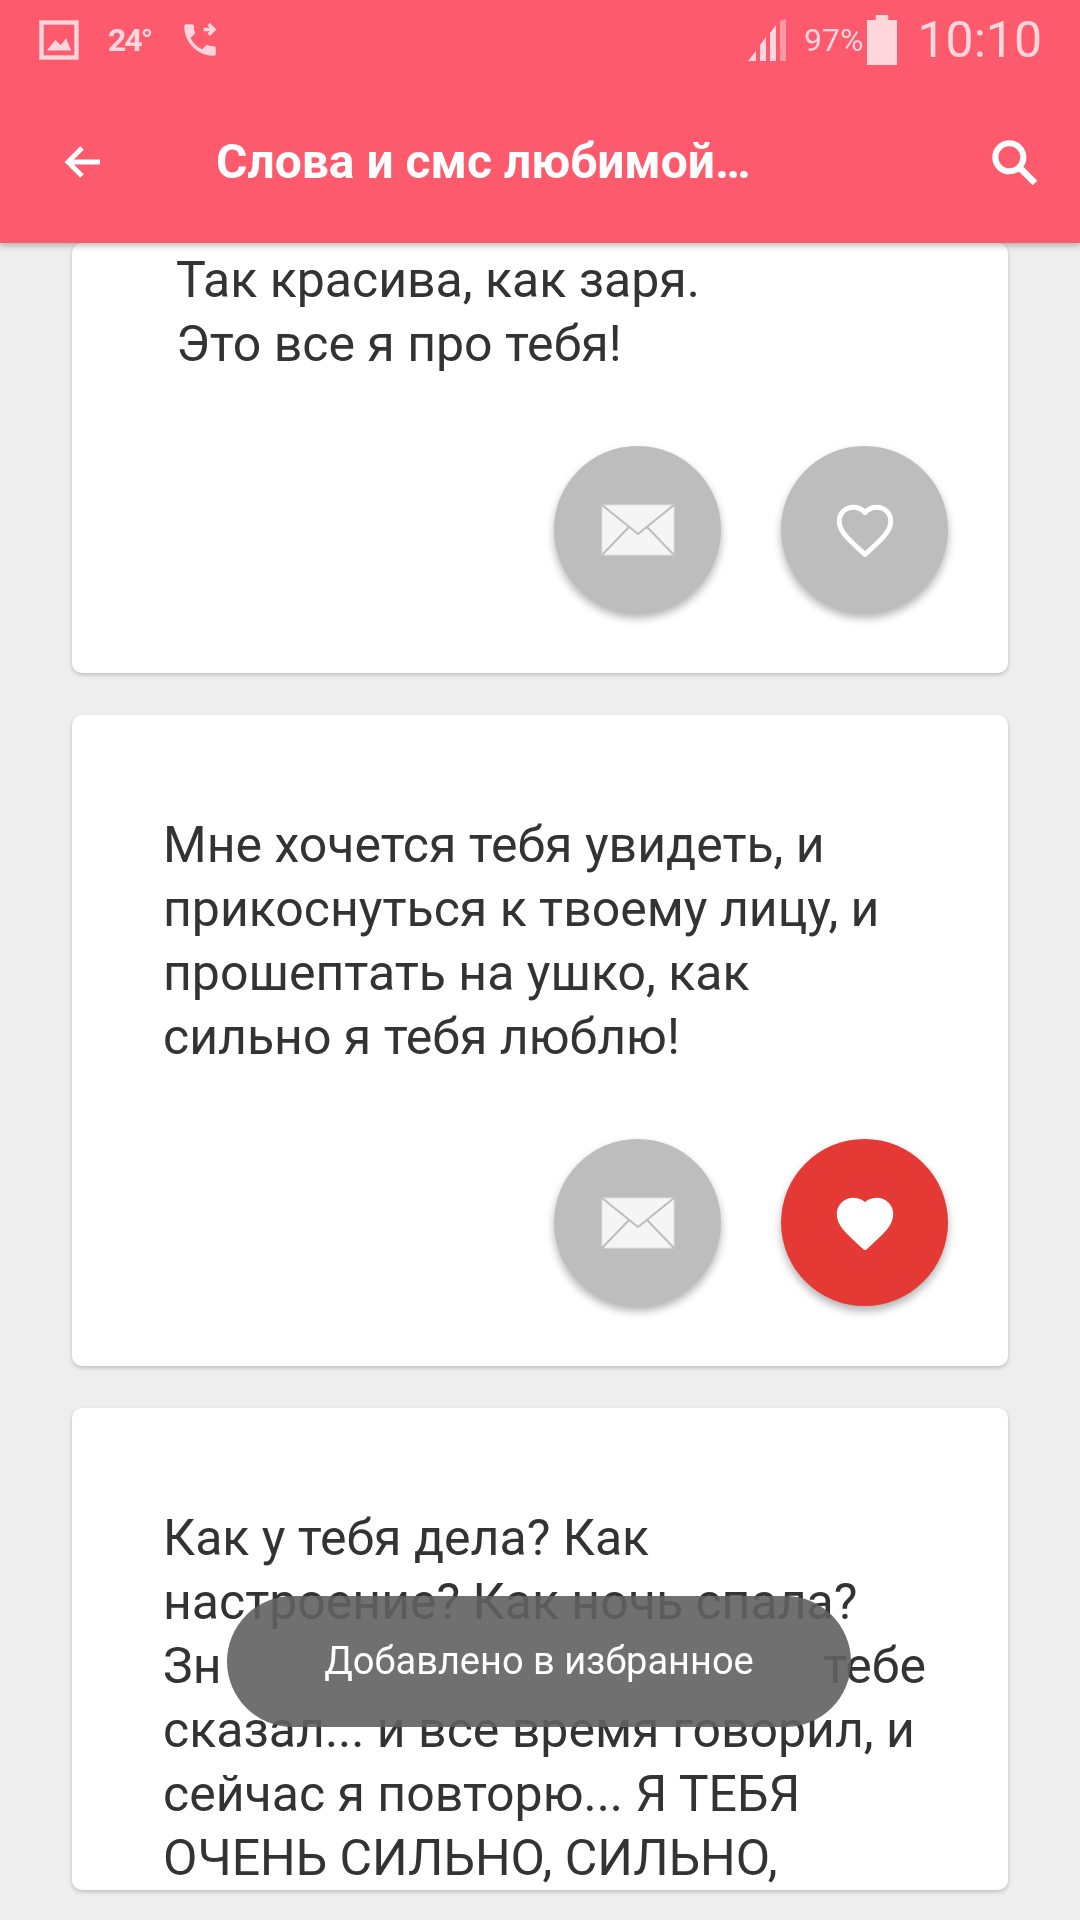 The image size is (1080, 1920). What do you see at coordinates (399, 344) in the screenshot?
I see `message-text: Это все я про тебя!` at bounding box center [399, 344].